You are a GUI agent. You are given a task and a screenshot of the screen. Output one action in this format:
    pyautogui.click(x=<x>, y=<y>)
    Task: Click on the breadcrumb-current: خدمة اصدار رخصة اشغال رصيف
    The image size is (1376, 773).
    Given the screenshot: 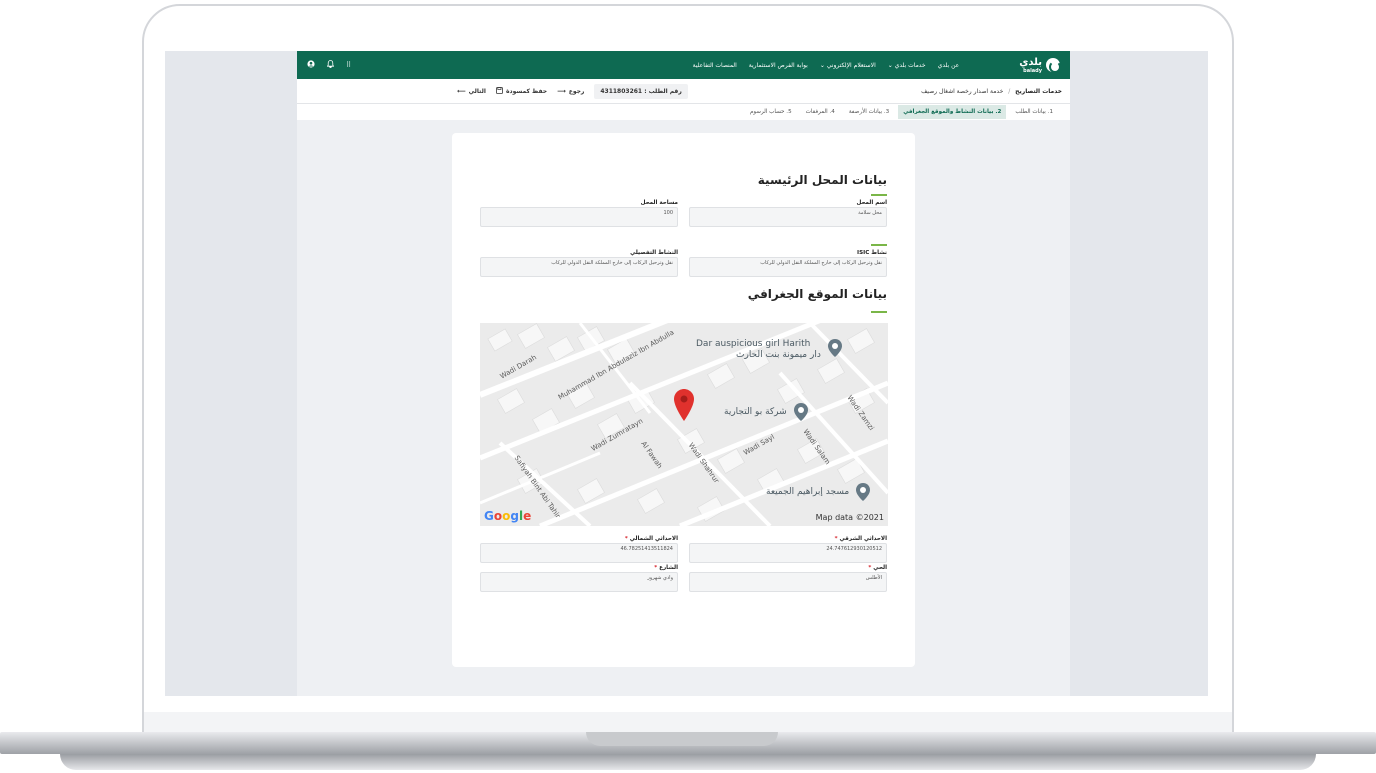 What is the action you would take?
    pyautogui.click(x=962, y=91)
    